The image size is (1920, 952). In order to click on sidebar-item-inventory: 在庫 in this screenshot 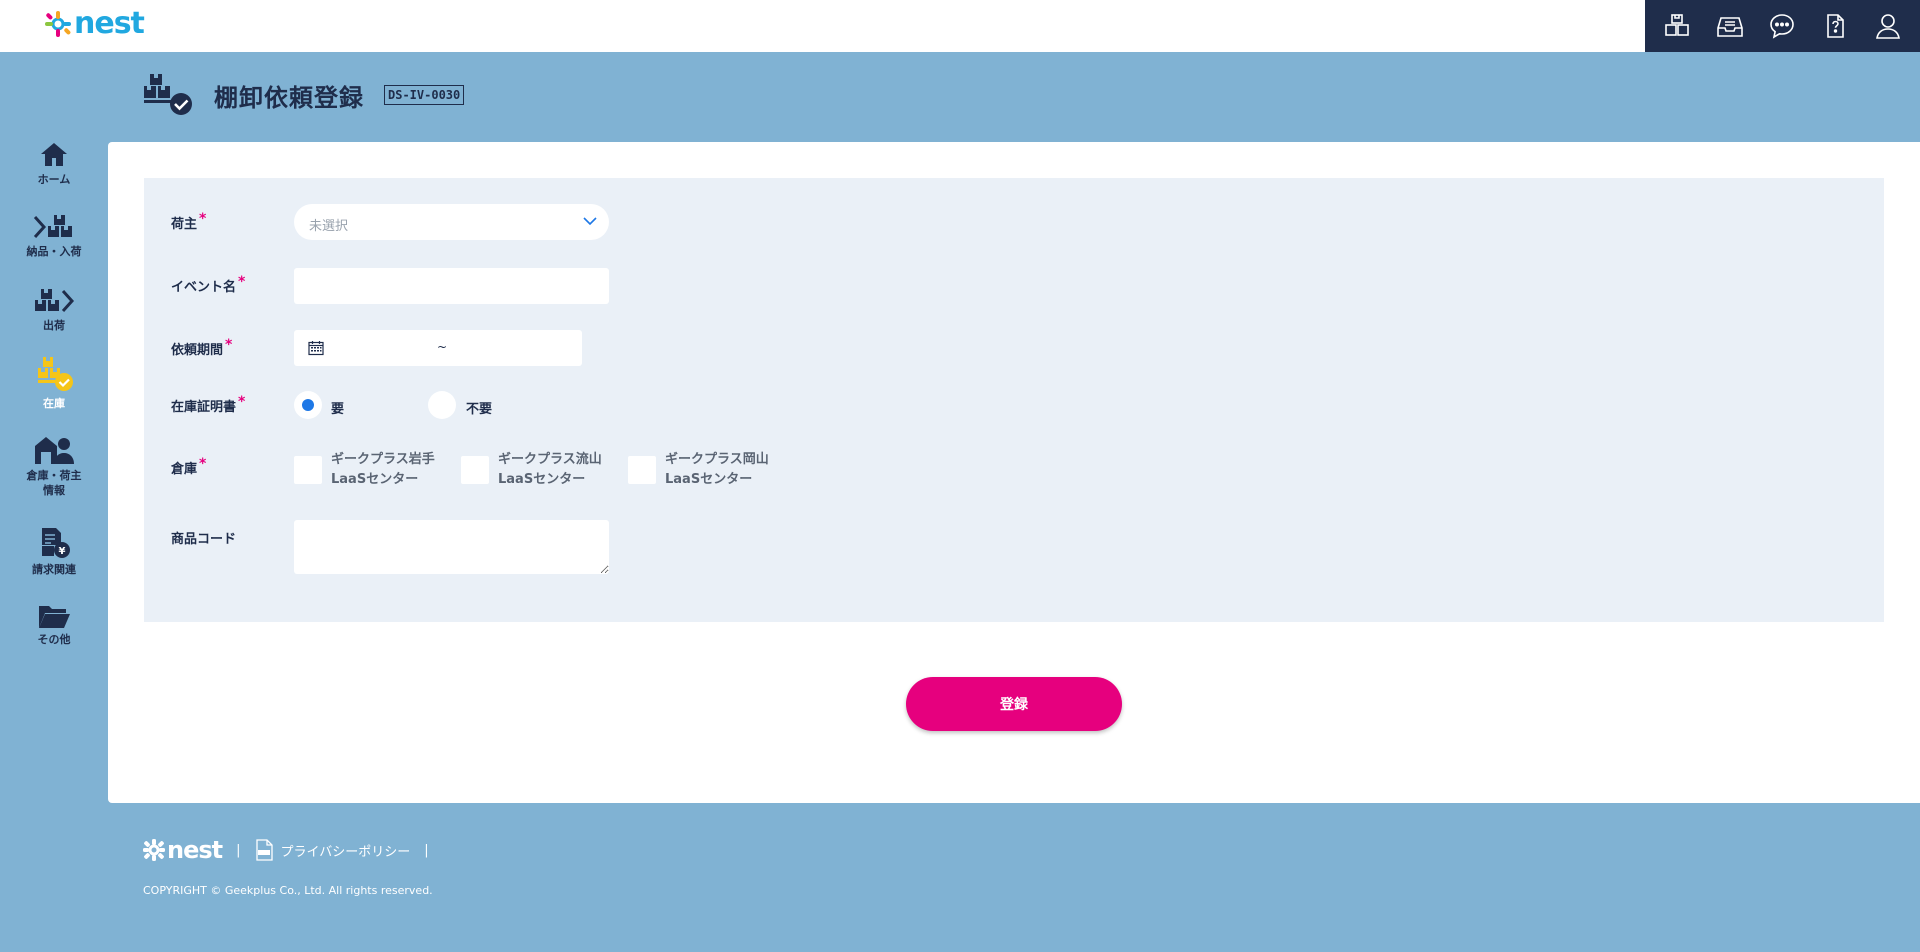, I will do `click(54, 382)`.